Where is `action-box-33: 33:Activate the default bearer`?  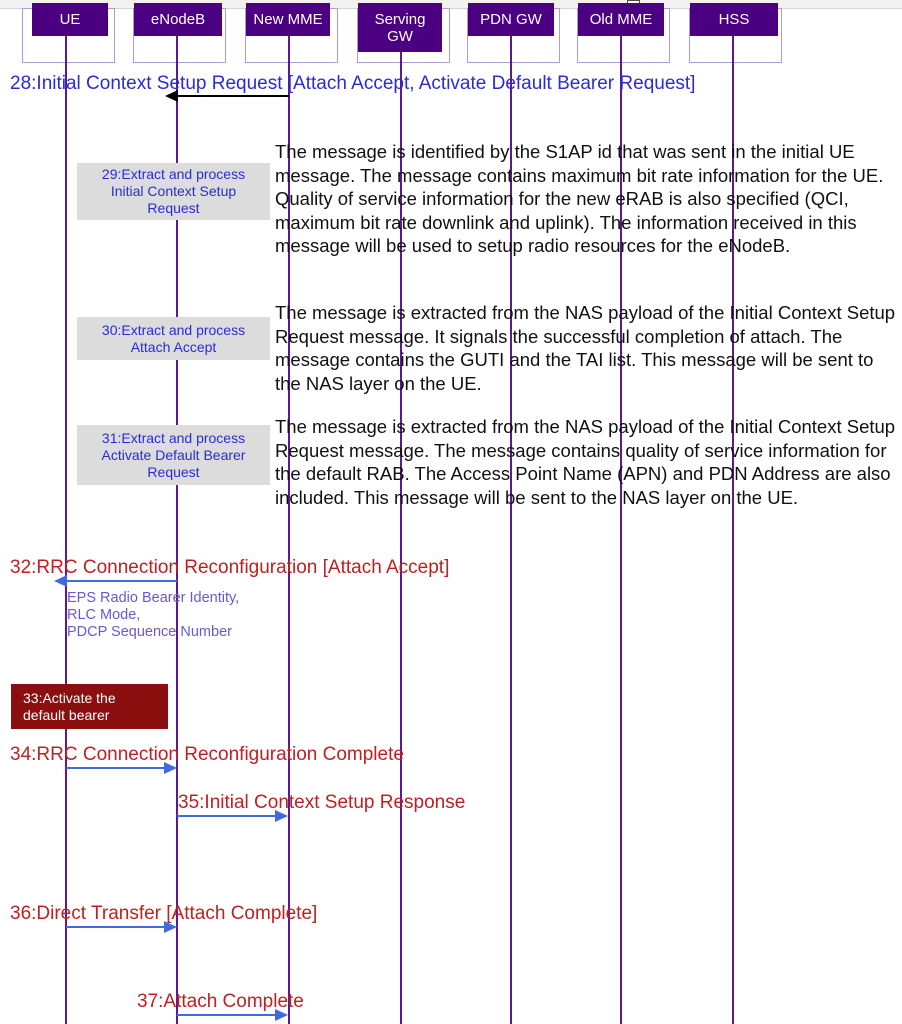 action-box-33: 33:Activate the default bearer is located at coordinates (89, 706).